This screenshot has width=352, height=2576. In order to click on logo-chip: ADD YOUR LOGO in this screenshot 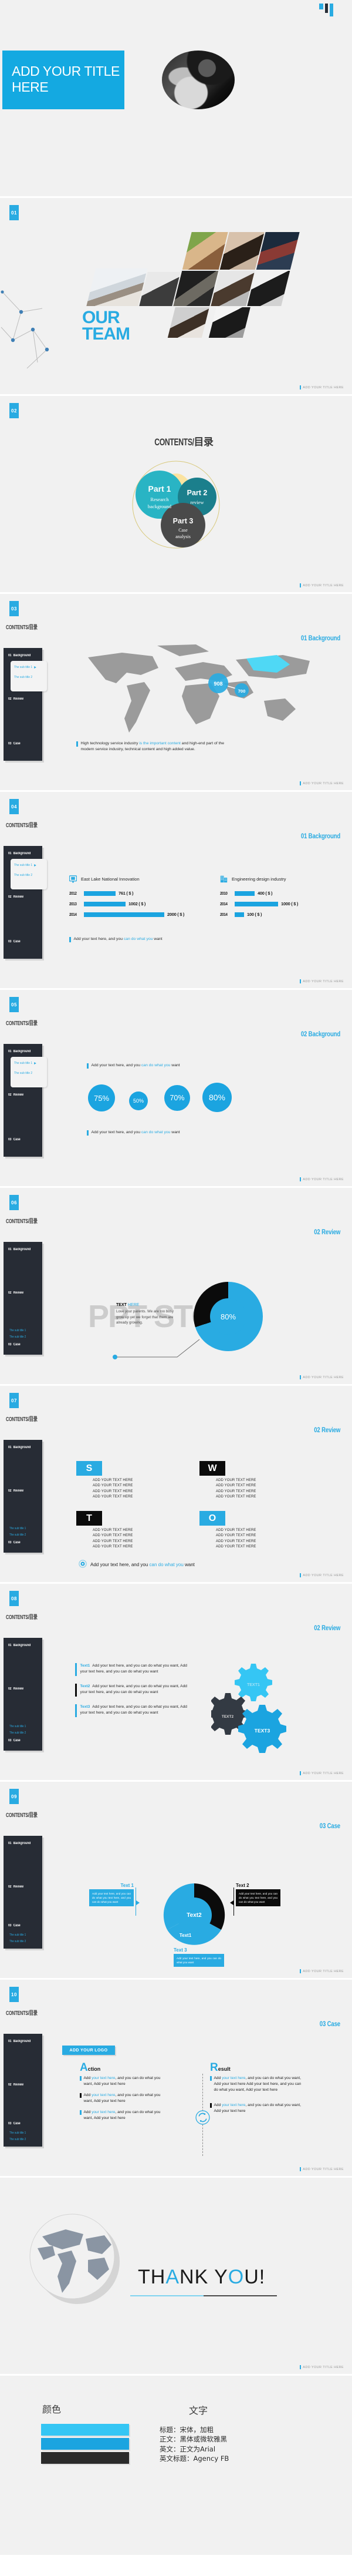, I will do `click(88, 2050)`.